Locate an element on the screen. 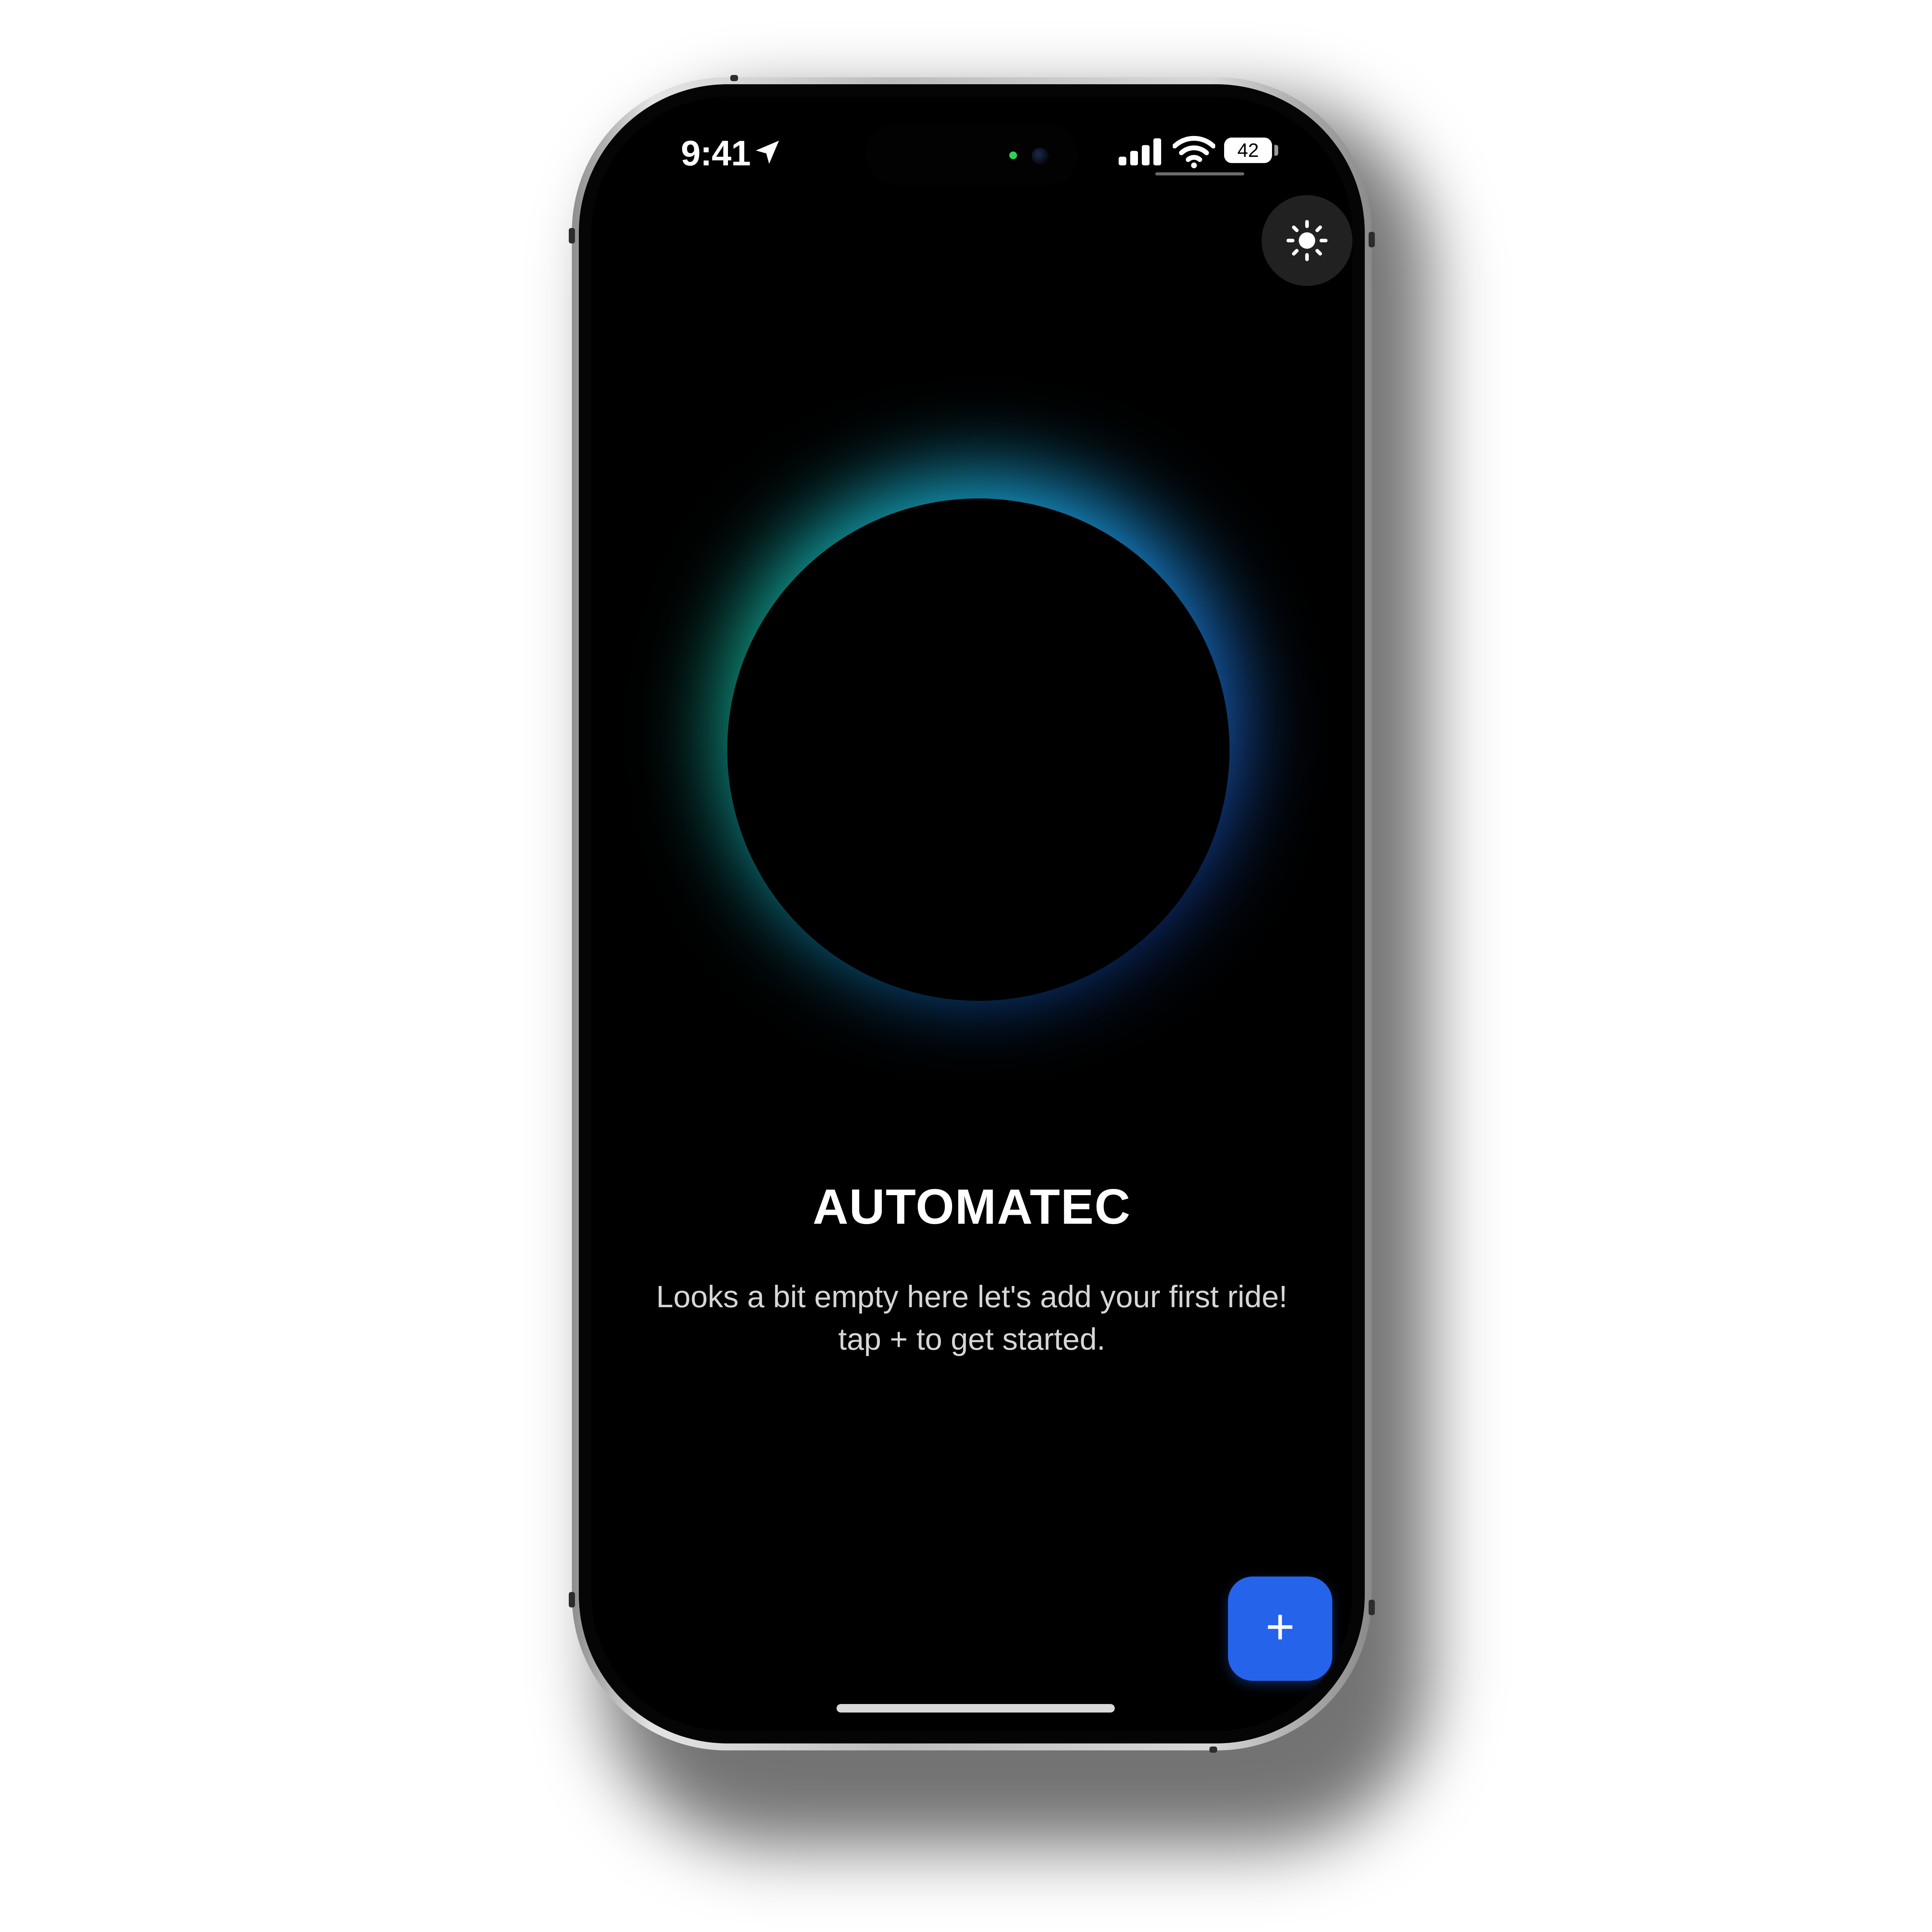  front-camera is located at coordinates (1041, 157).